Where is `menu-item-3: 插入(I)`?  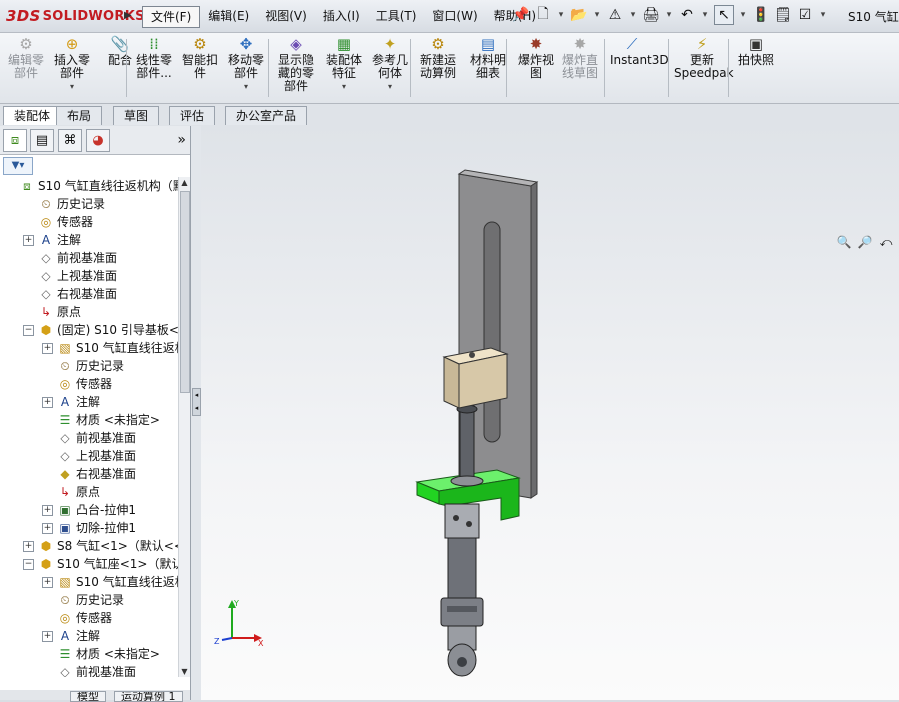 menu-item-3: 插入(I) is located at coordinates (341, 16).